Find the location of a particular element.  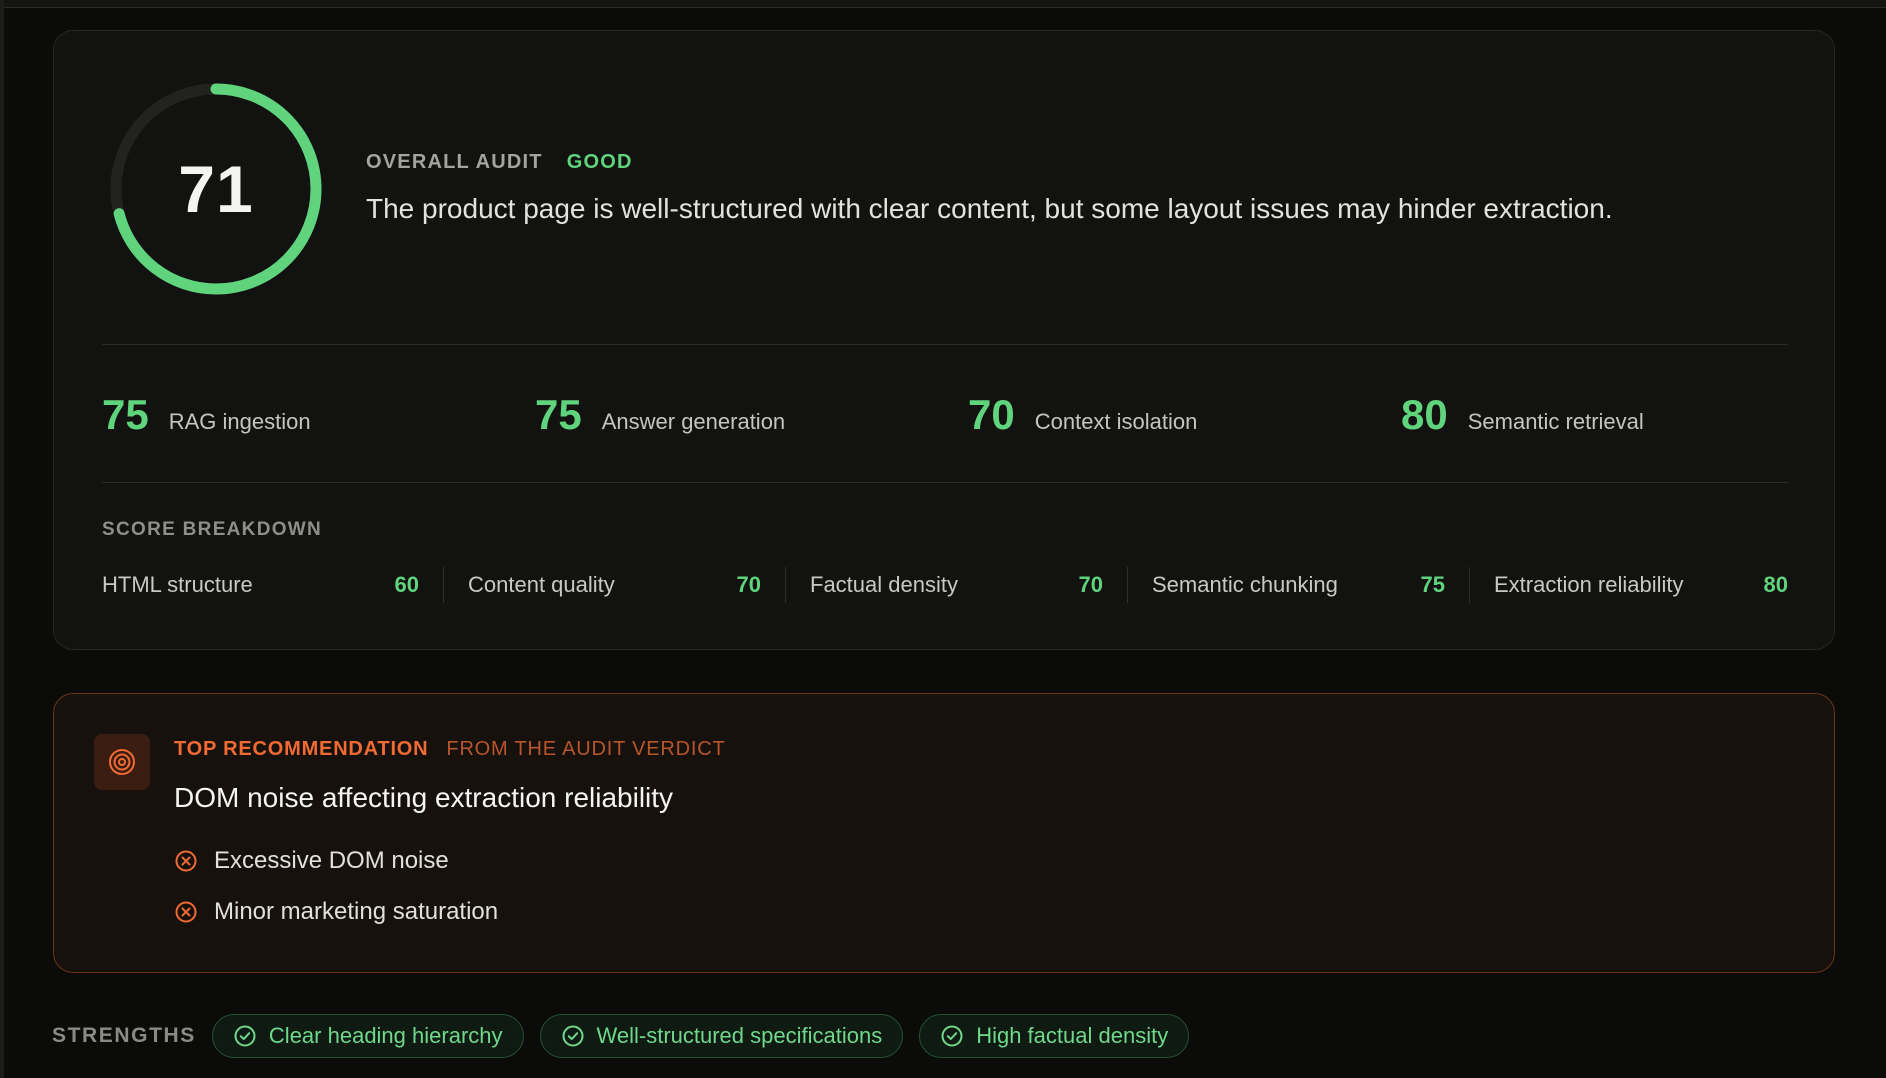

breakdown-item-extraction-reliability: Extraction reliability 80 is located at coordinates (1641, 585).